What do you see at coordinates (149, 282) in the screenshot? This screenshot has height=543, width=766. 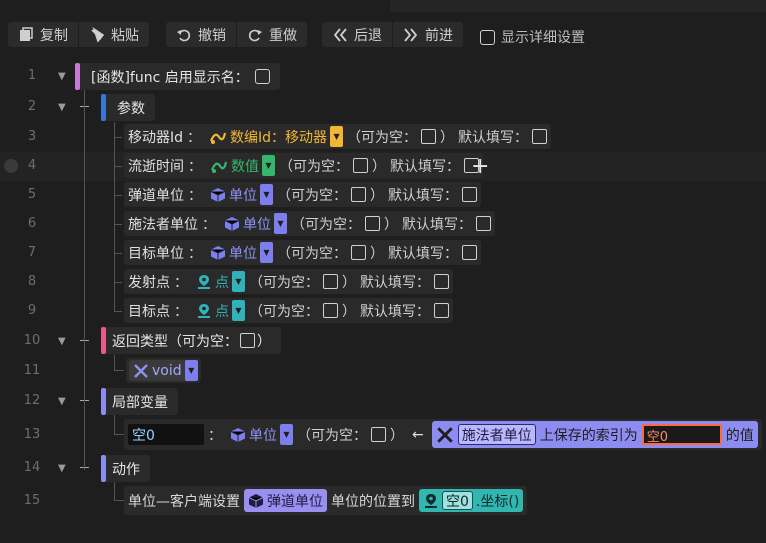 I see `param-name: 发射点` at bounding box center [149, 282].